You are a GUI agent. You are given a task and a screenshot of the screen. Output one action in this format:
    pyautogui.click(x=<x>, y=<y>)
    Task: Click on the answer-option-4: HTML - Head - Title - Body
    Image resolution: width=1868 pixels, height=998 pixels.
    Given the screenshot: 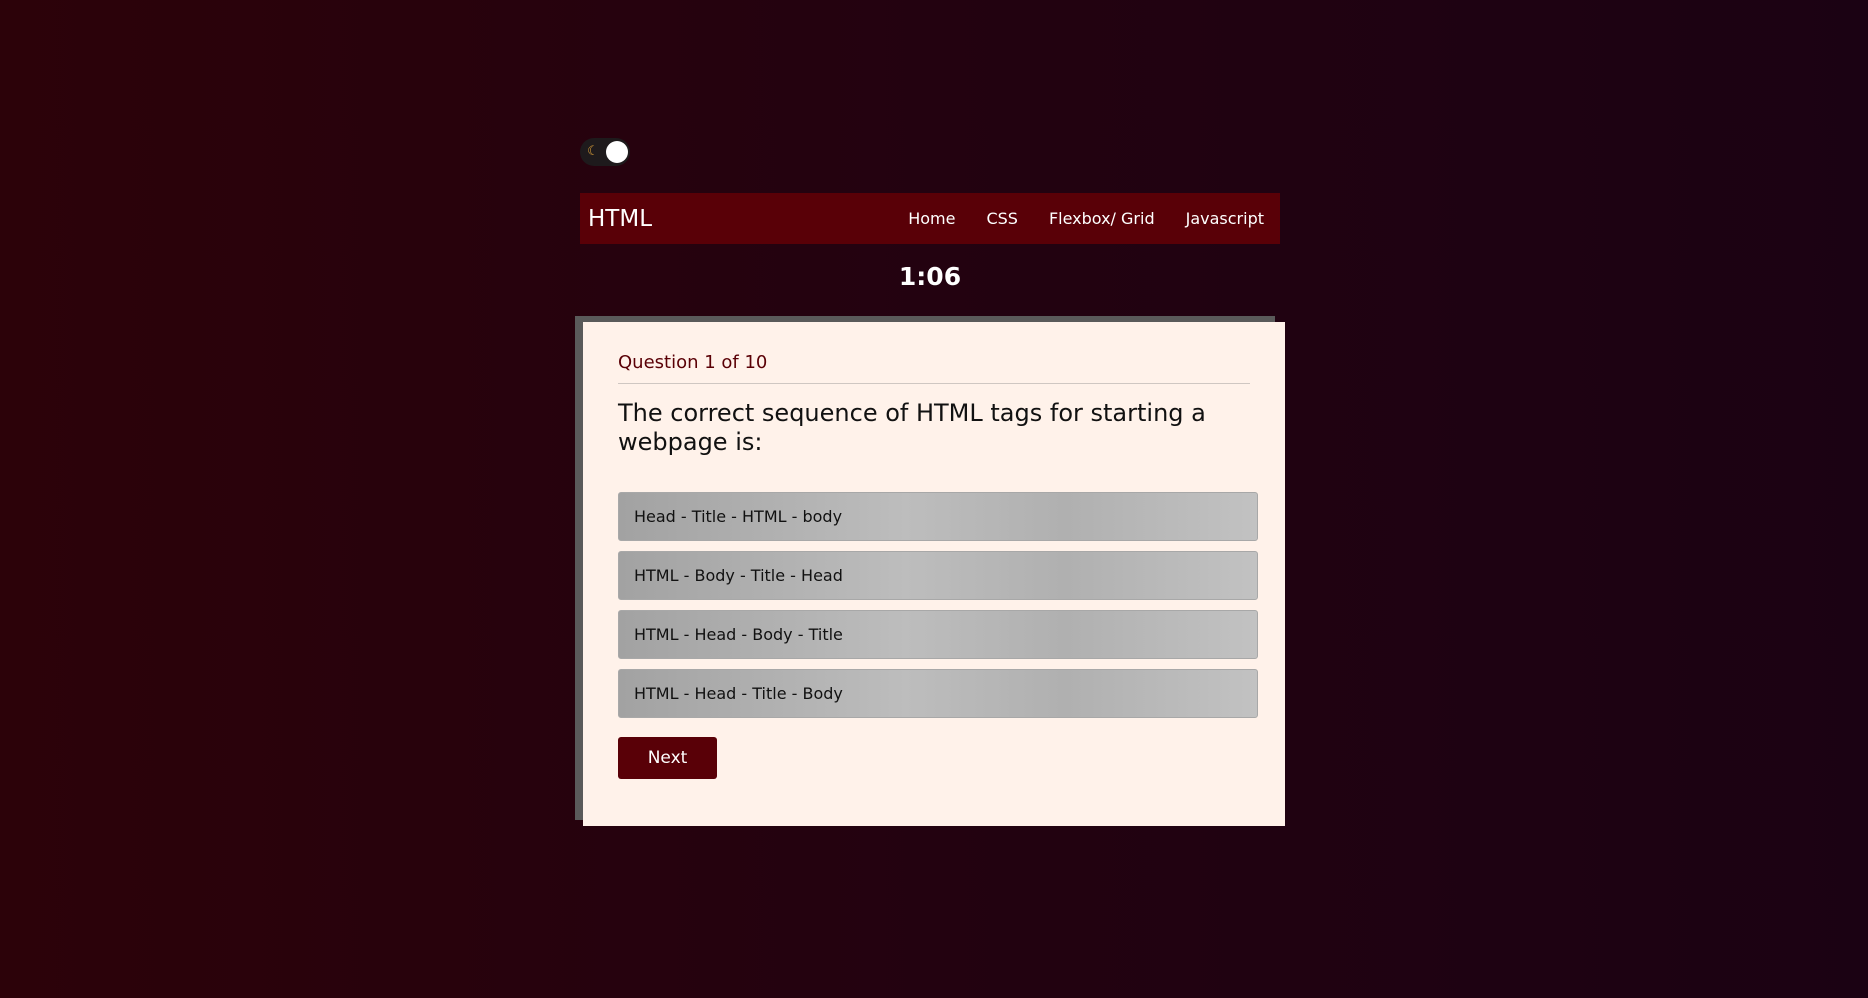 What is the action you would take?
    pyautogui.click(x=938, y=693)
    